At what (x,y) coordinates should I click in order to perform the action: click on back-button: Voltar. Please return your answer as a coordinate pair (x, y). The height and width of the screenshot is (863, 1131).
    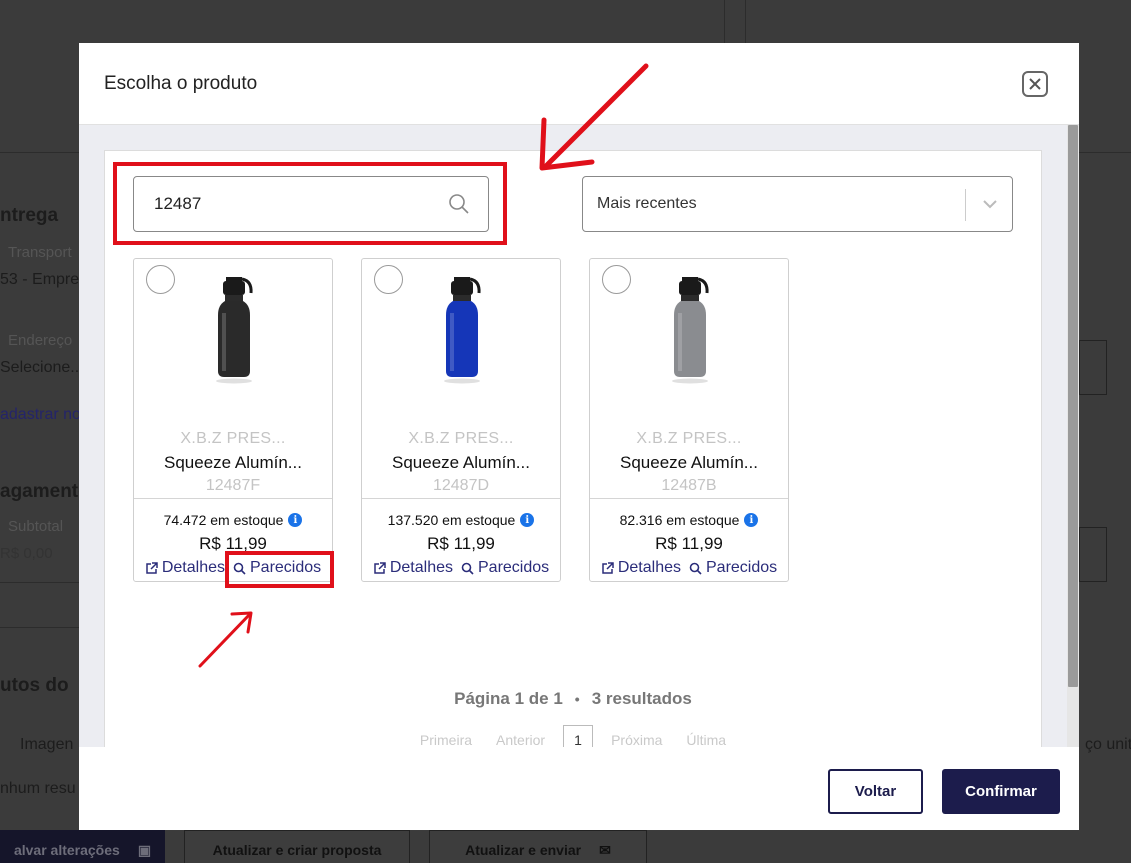
    Looking at the image, I should click on (875, 791).